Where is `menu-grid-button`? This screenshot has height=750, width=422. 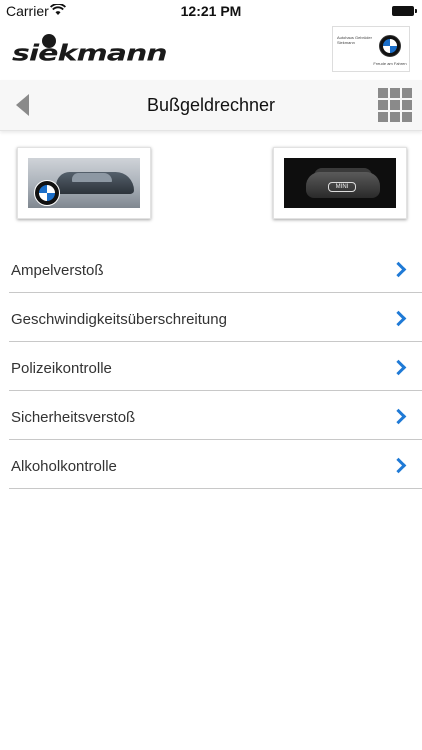 menu-grid-button is located at coordinates (395, 105).